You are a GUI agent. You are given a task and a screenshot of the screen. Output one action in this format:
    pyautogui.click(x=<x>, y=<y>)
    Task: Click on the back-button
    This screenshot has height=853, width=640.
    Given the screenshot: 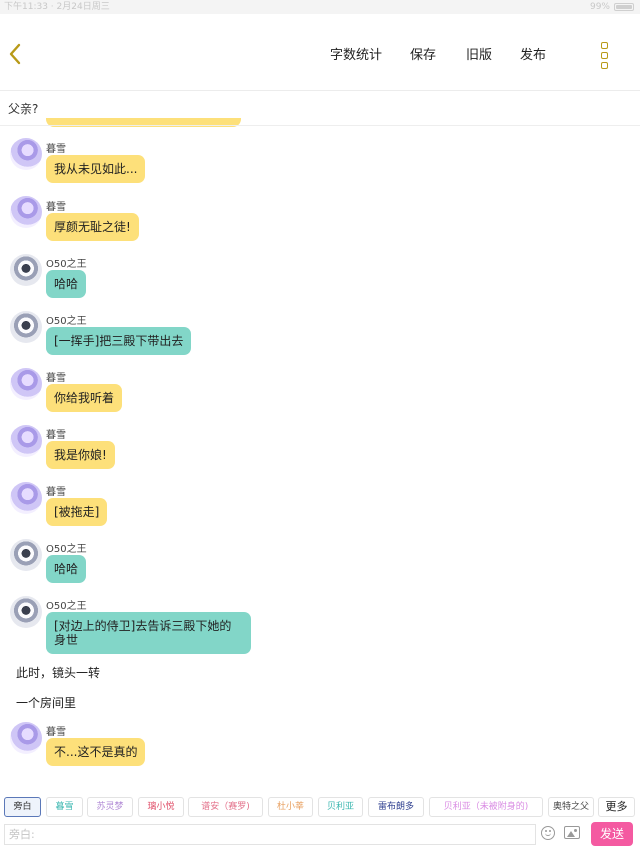 What is the action you would take?
    pyautogui.click(x=16, y=54)
    